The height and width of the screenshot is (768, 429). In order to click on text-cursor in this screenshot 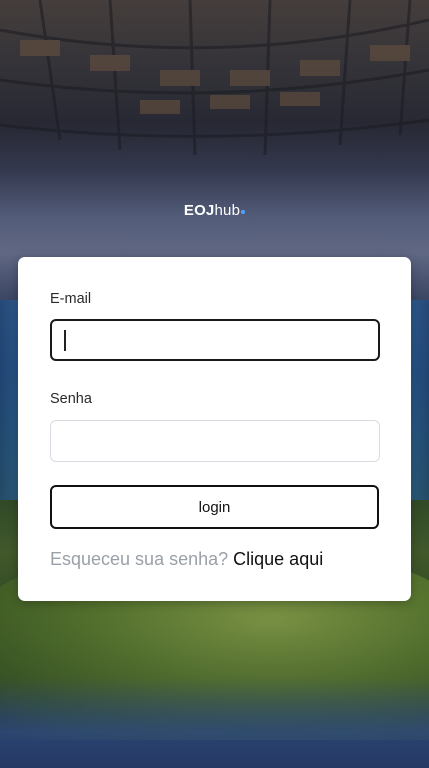, I will do `click(65, 340)`.